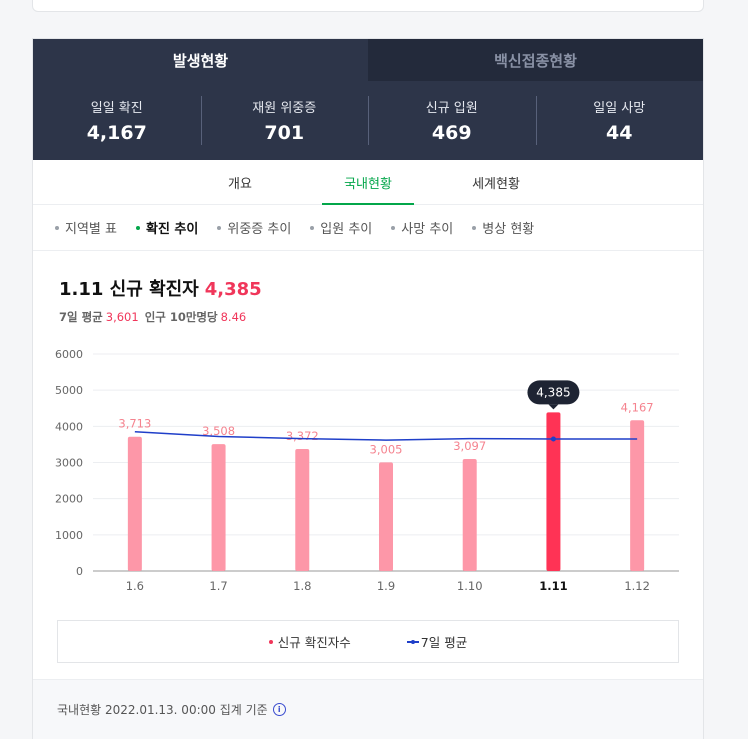 The height and width of the screenshot is (739, 748). I want to click on legend-bar-label: 신규 확진자수, so click(314, 642).